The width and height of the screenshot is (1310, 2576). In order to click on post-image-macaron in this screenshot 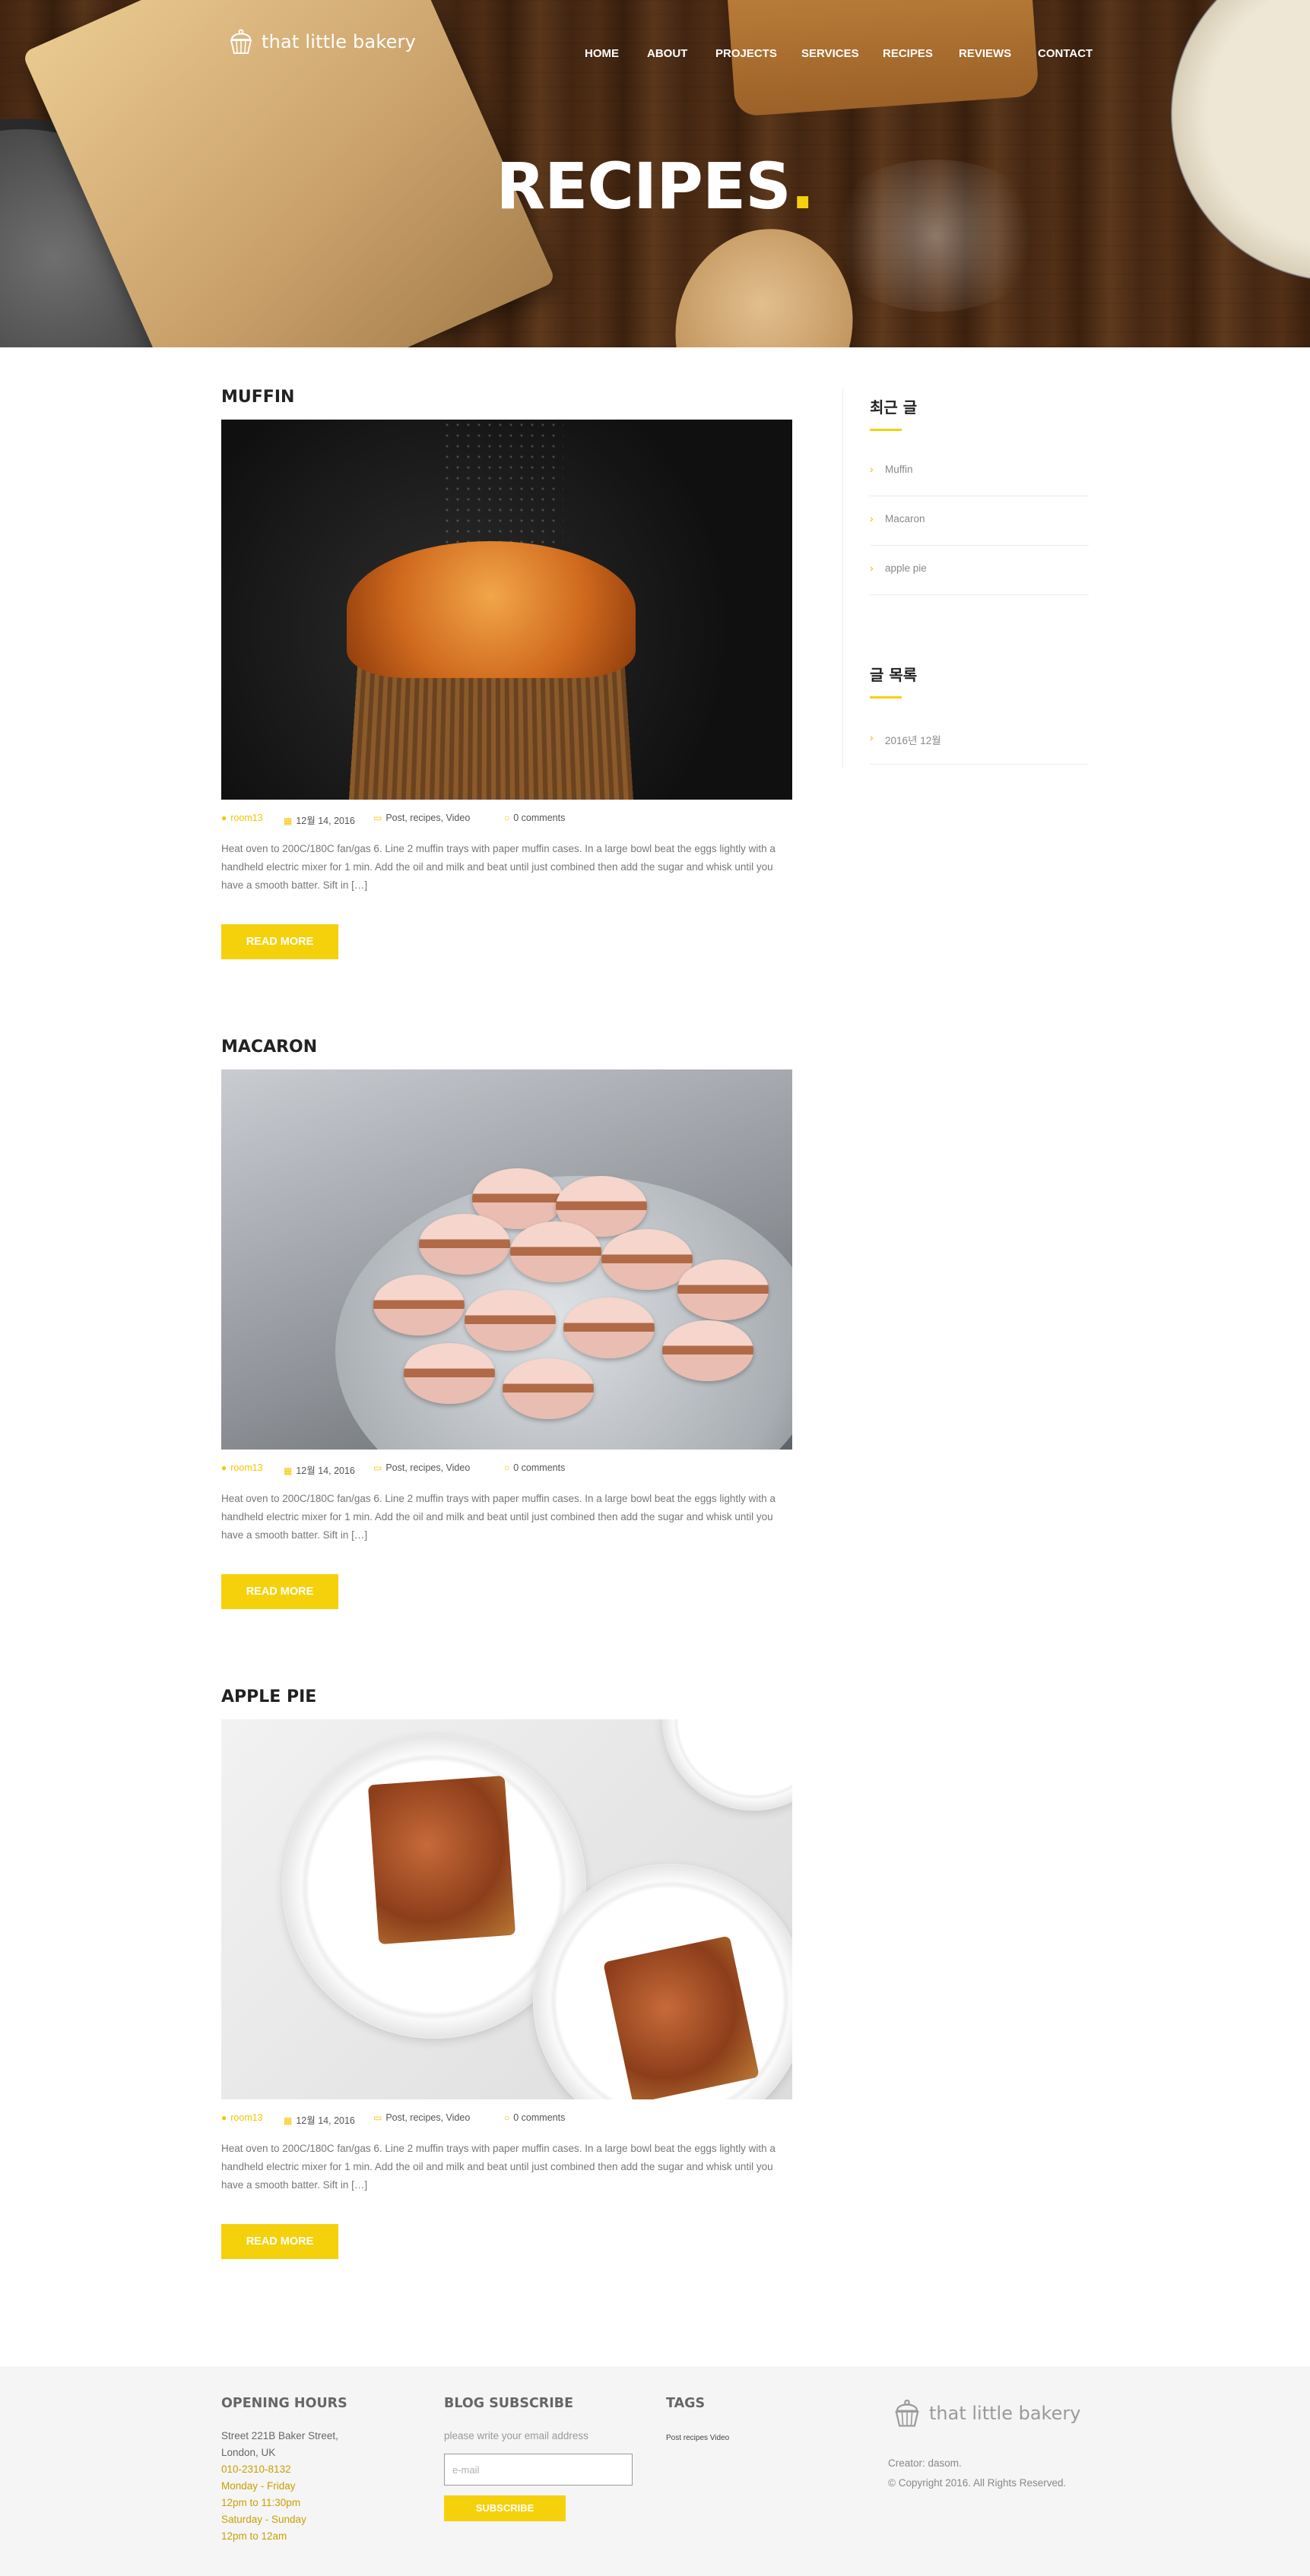, I will do `click(506, 1259)`.